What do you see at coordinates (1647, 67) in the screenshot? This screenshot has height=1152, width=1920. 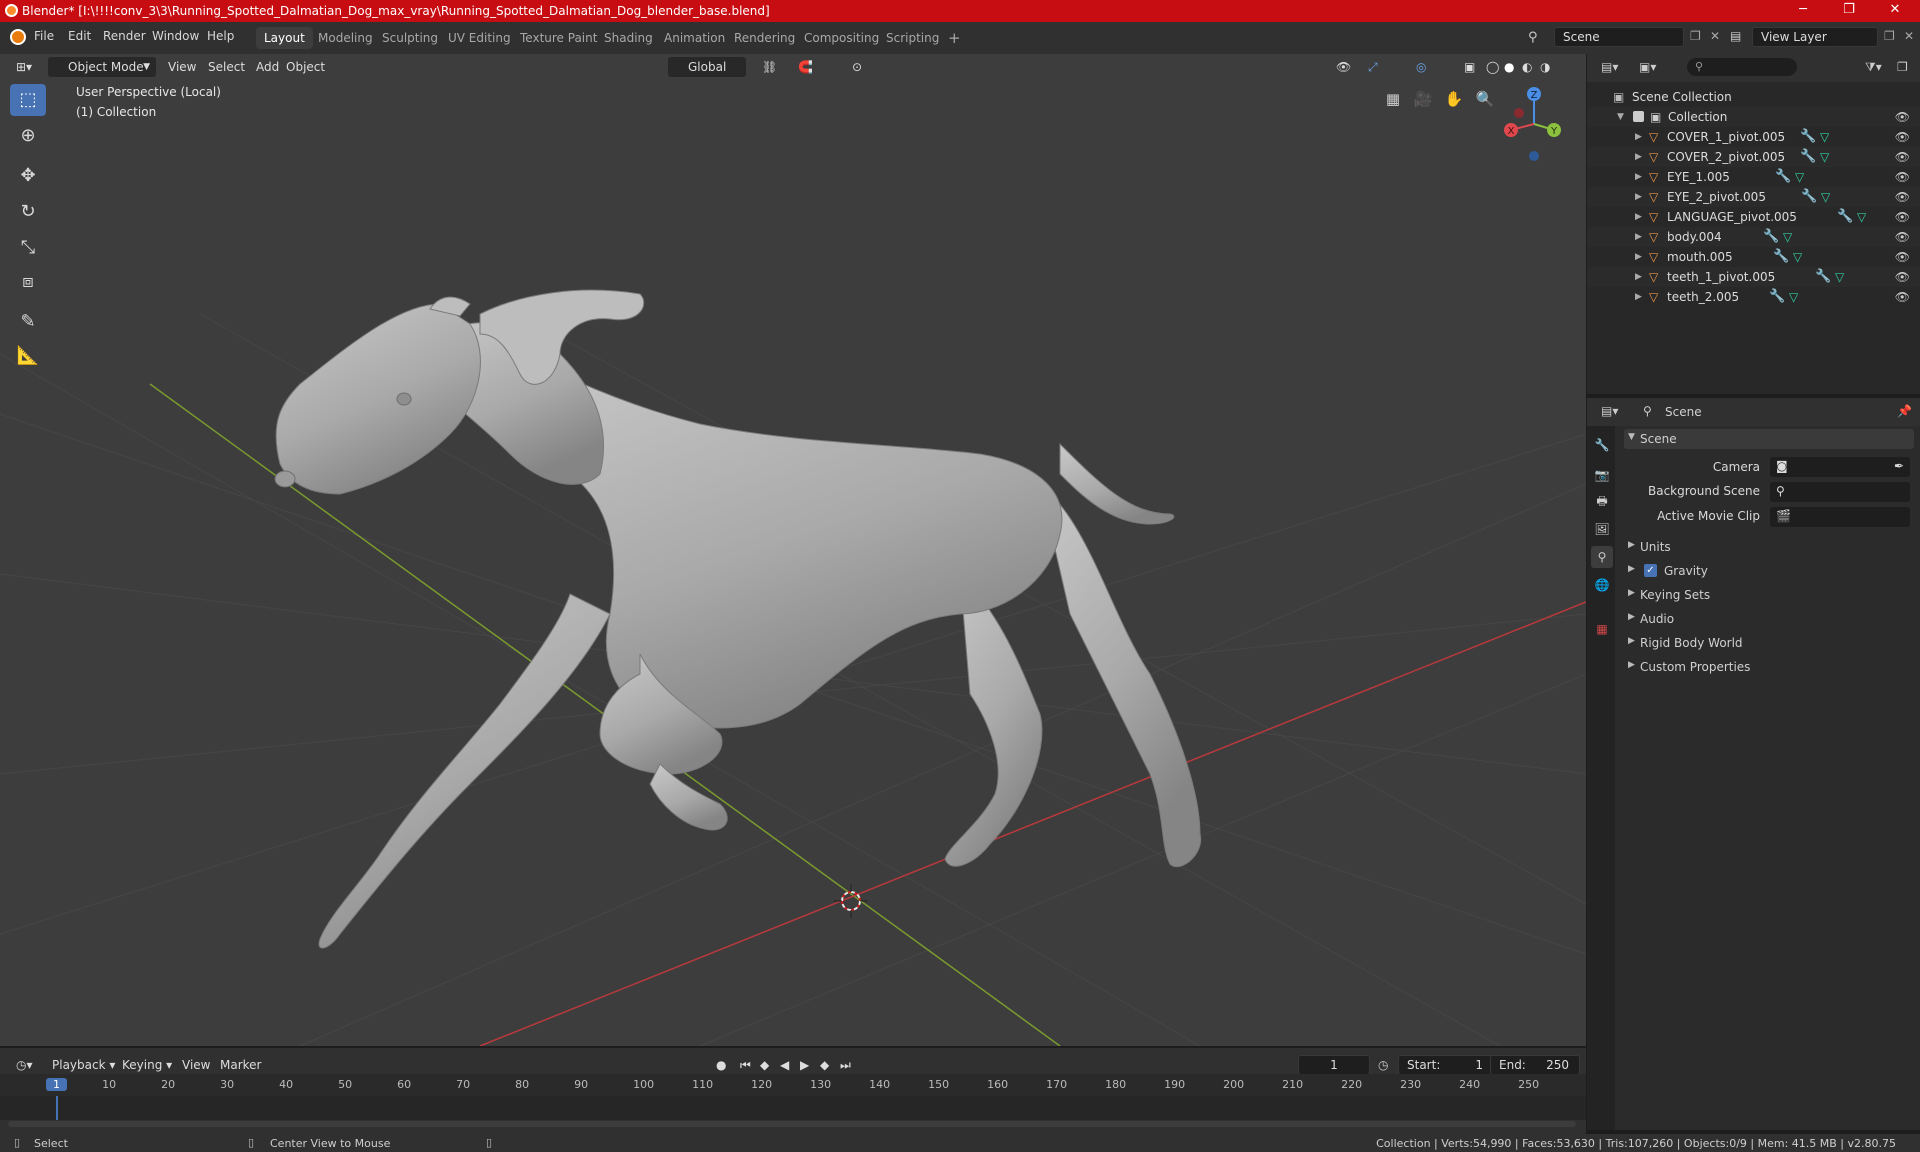 I see `display-mode-icon: ▣▾` at bounding box center [1647, 67].